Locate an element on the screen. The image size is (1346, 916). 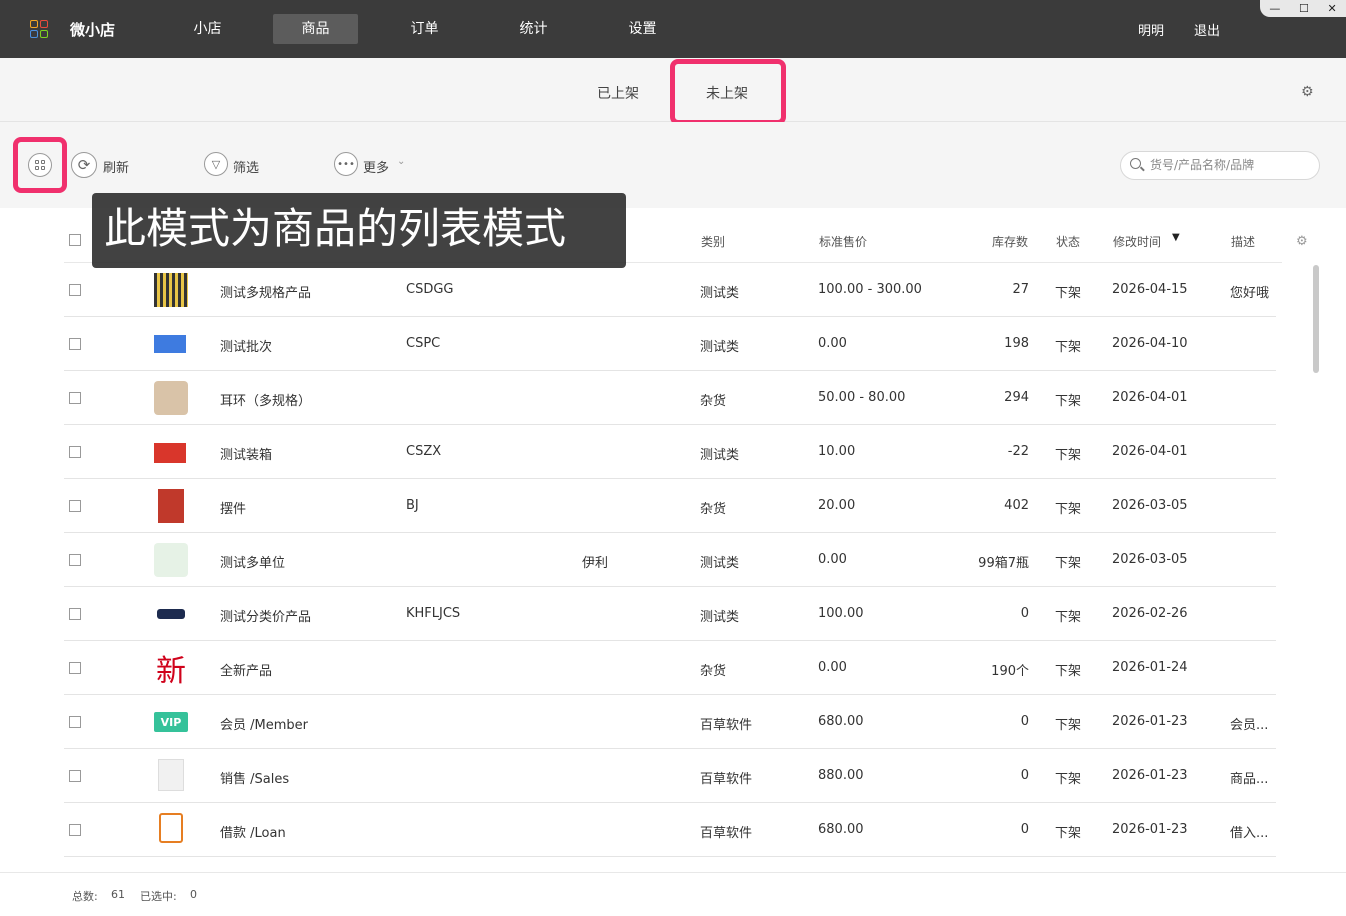
listing-status-tabs: 已上架 未上架 is located at coordinates (673, 91).